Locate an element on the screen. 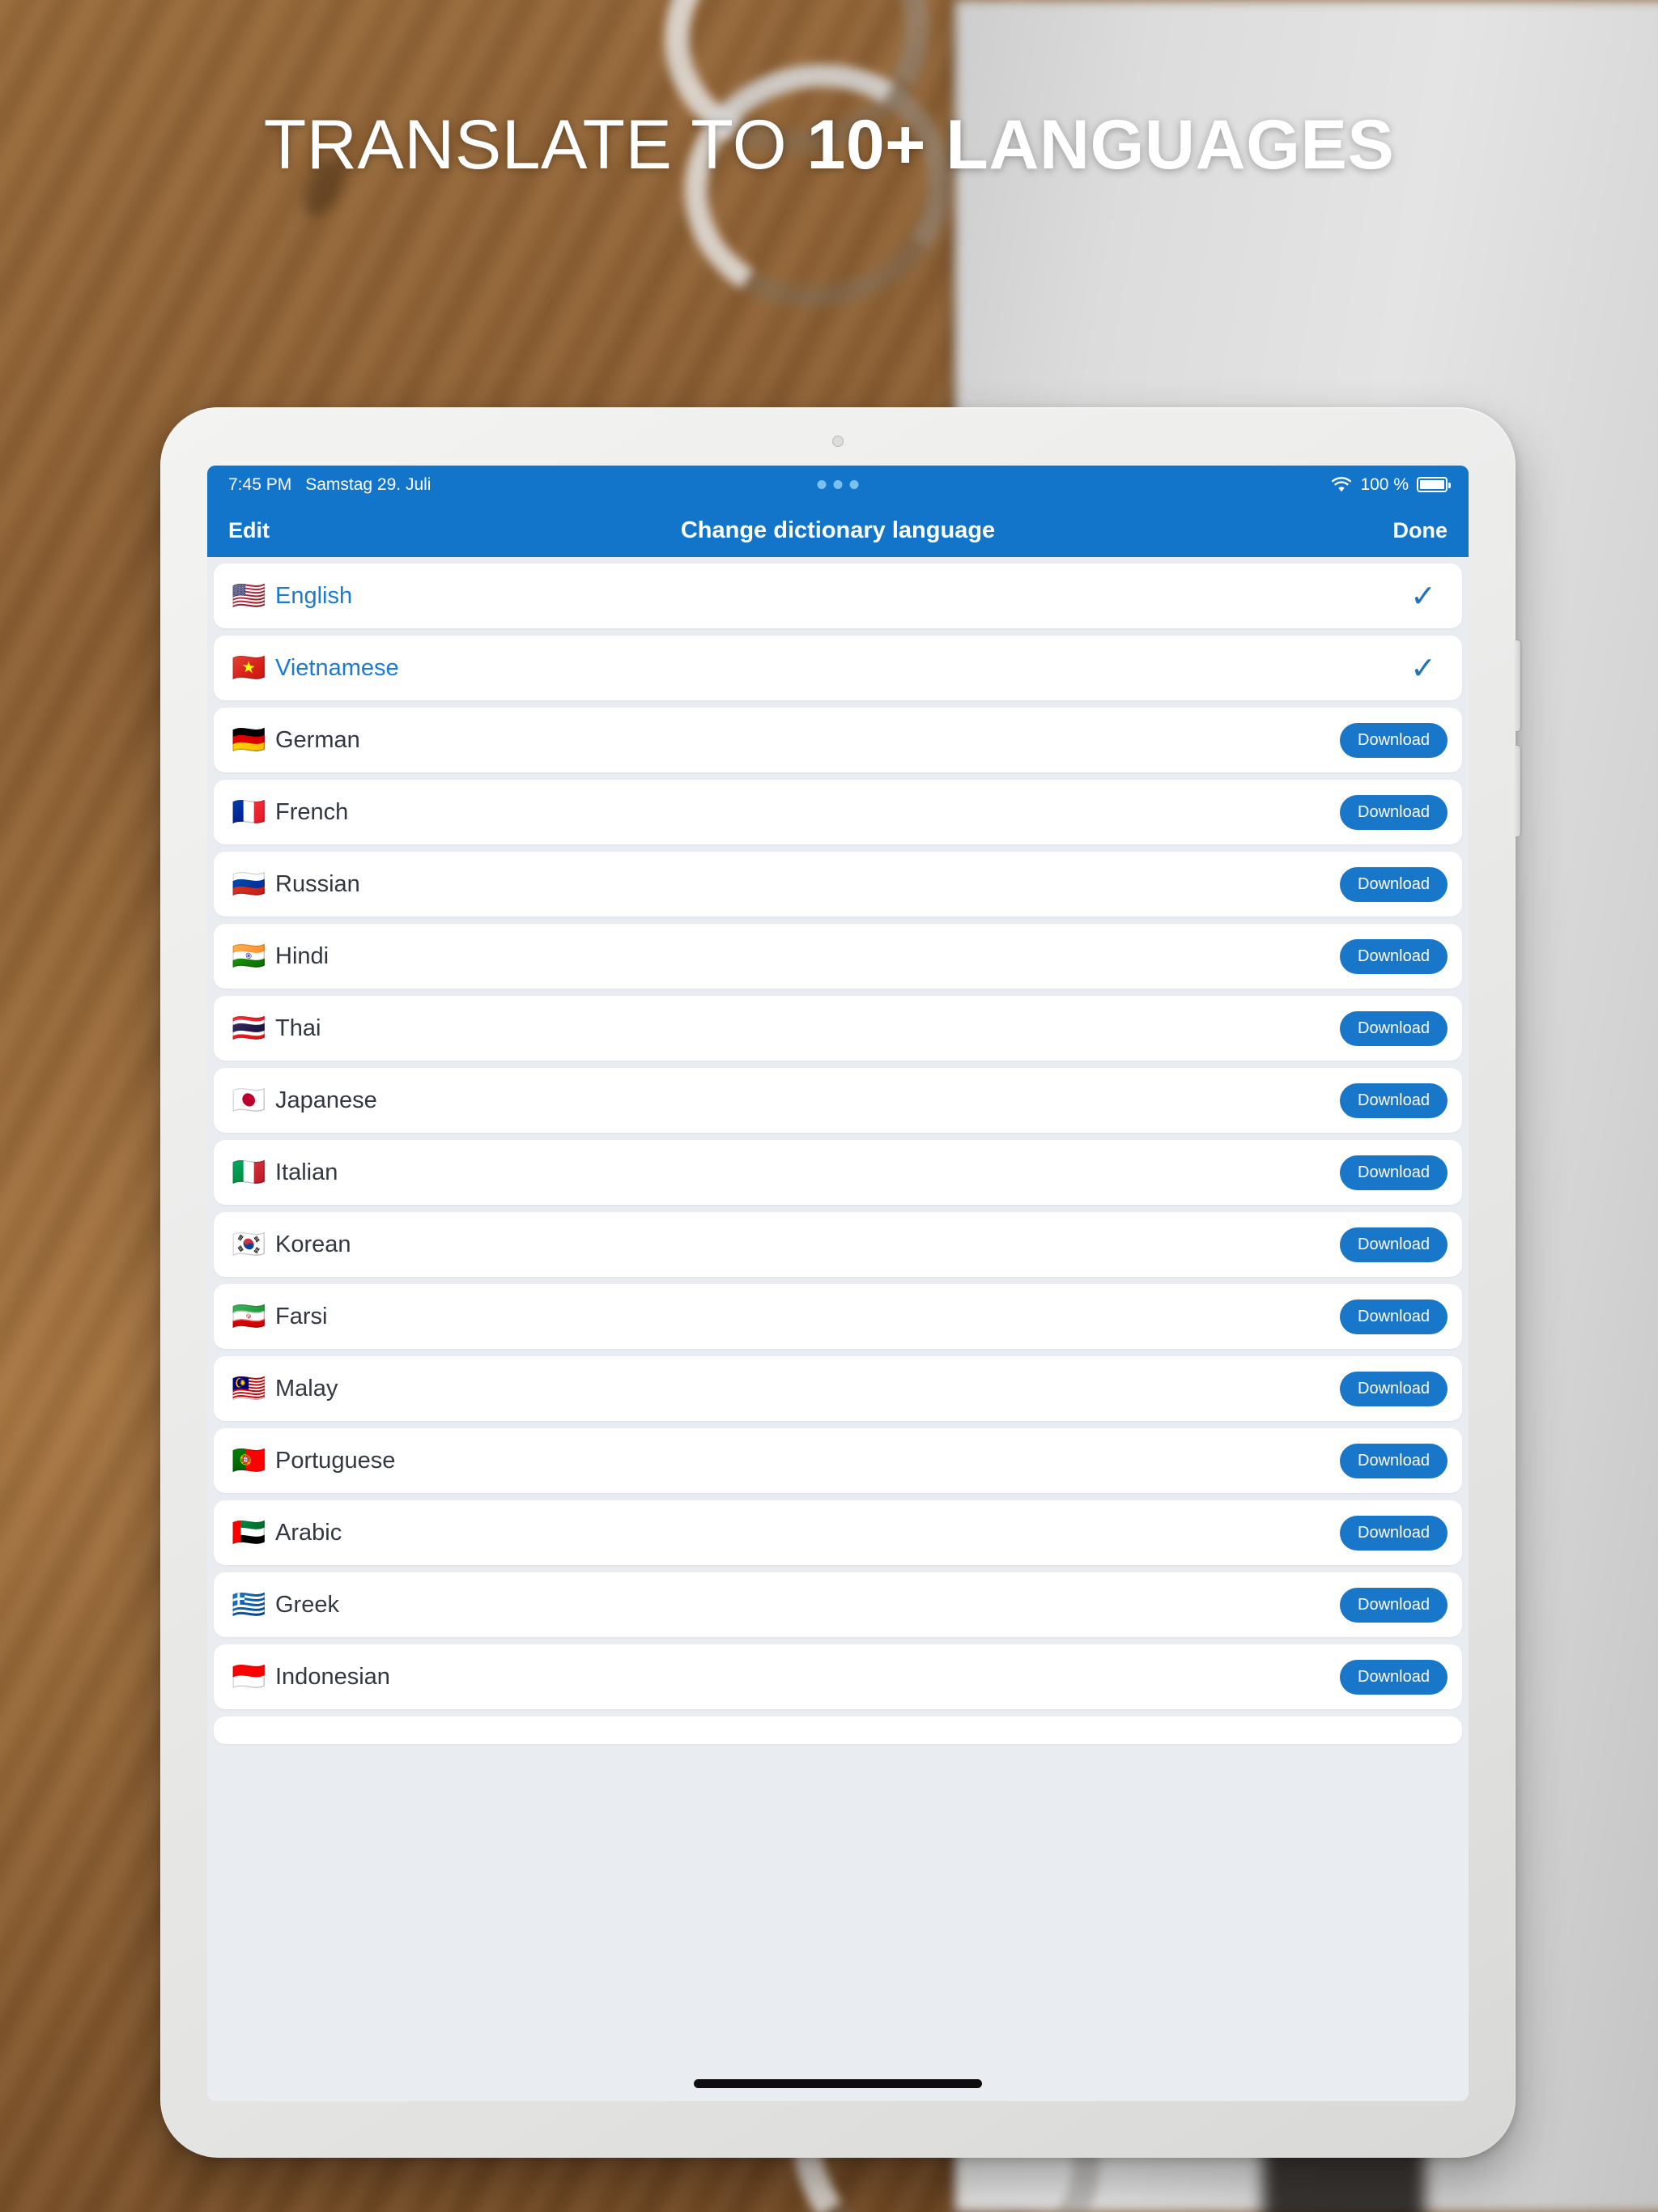 Image resolution: width=1658 pixels, height=2212 pixels. volume-down-button is located at coordinates (1517, 791).